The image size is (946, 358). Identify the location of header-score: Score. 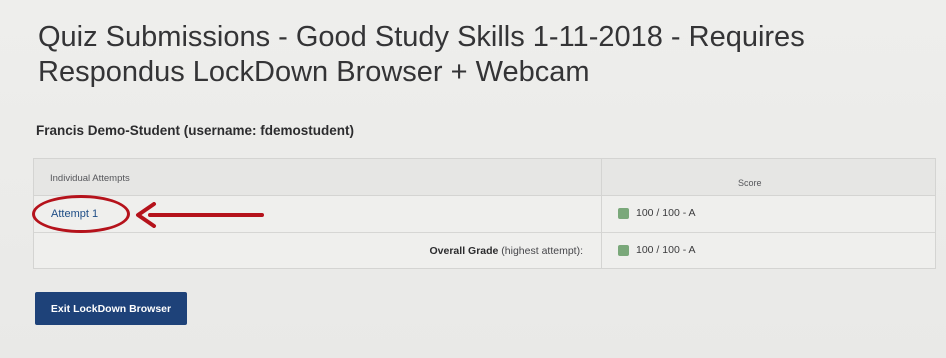
(750, 183).